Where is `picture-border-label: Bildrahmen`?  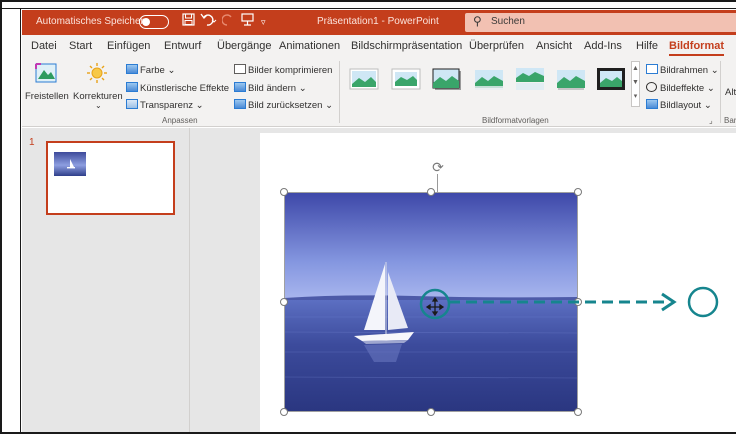 picture-border-label: Bildrahmen is located at coordinates (684, 70).